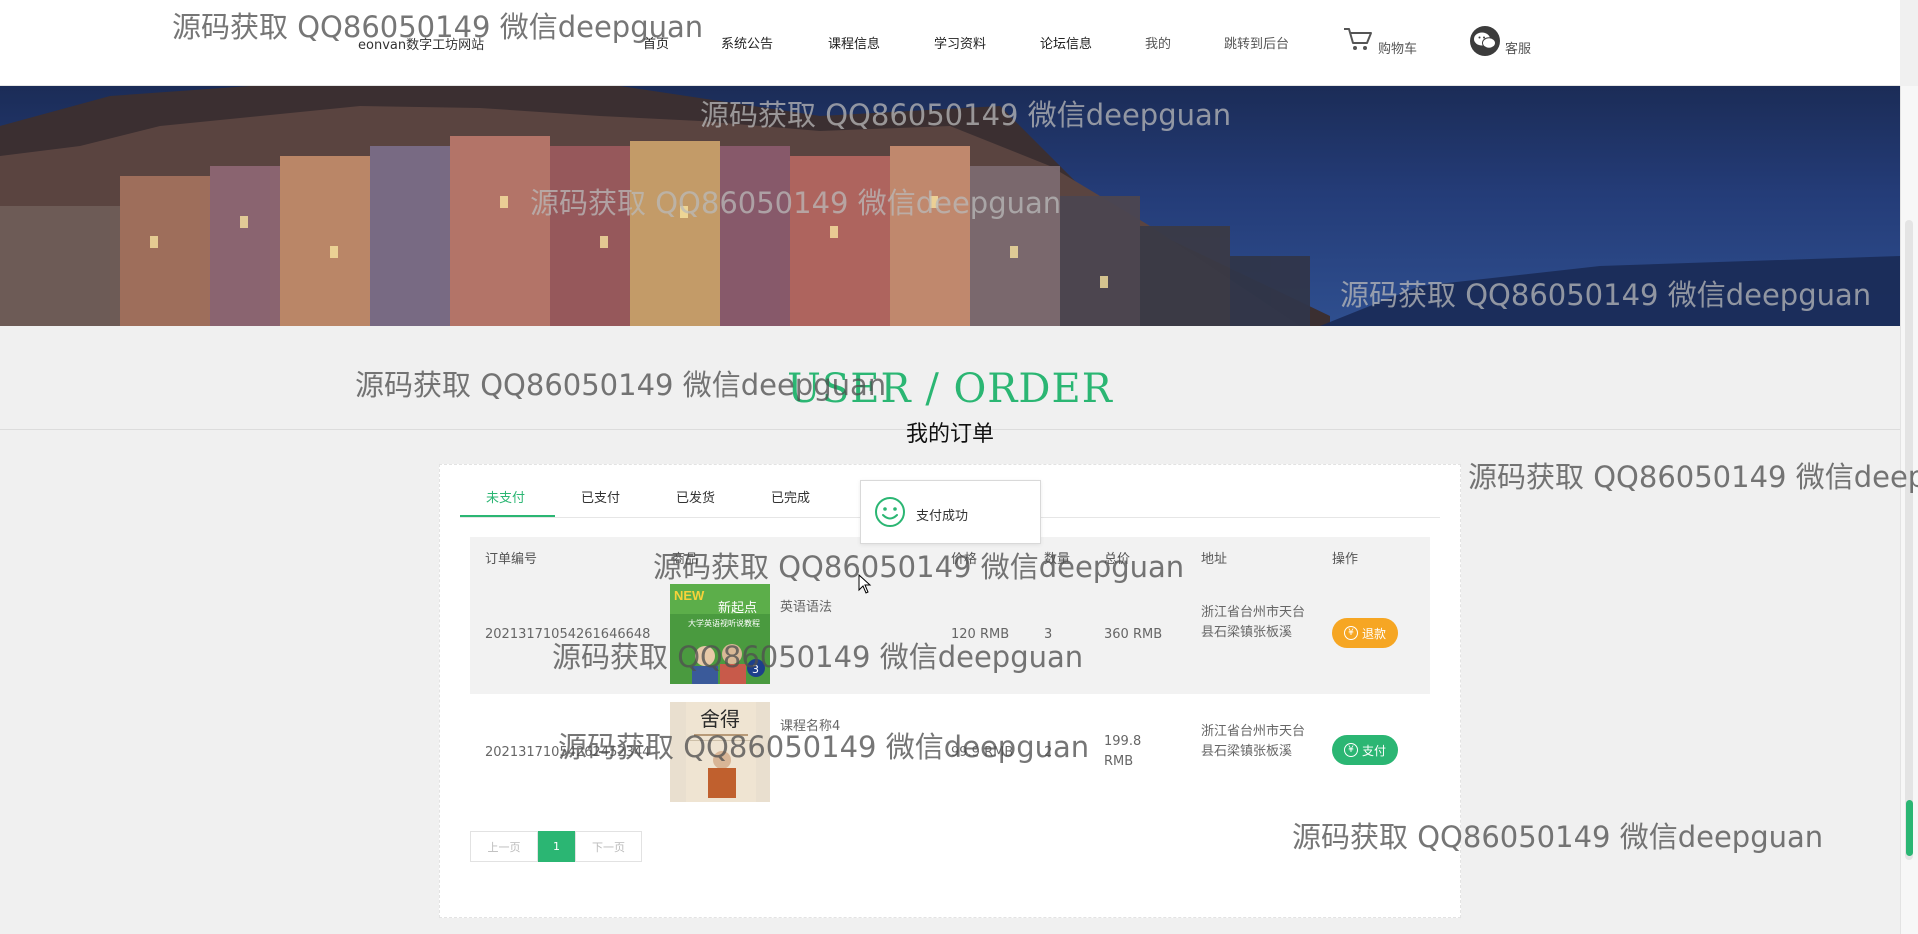 This screenshot has height=934, width=1918. I want to click on col-order-id: 订单编号, so click(511, 559).